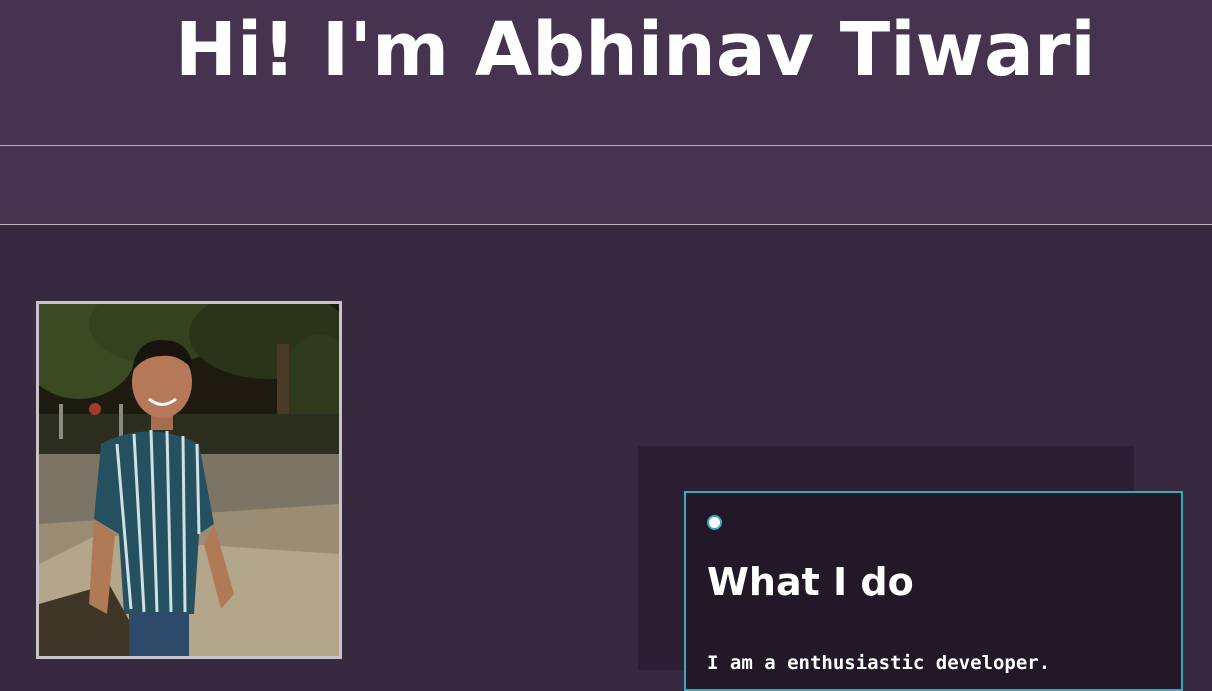  What do you see at coordinates (810, 582) in the screenshot?
I see `card-heading: What I do` at bounding box center [810, 582].